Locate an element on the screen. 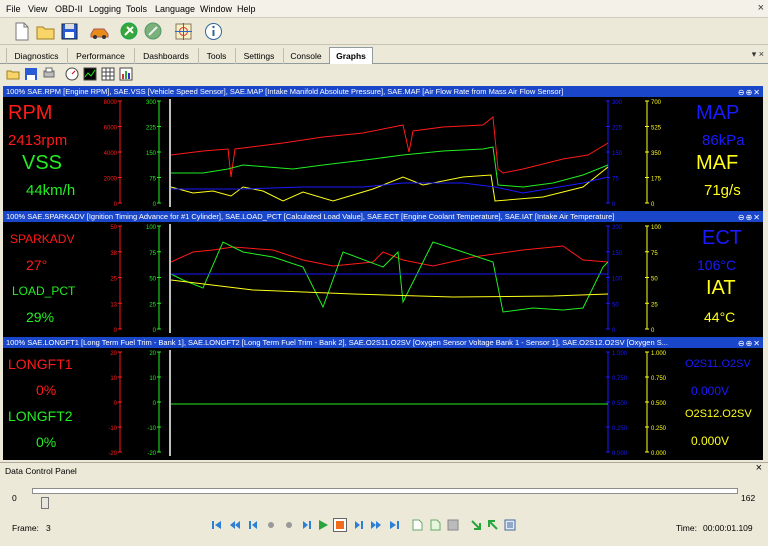  axis-tick-label: 6000 is located at coordinates (111, 129).